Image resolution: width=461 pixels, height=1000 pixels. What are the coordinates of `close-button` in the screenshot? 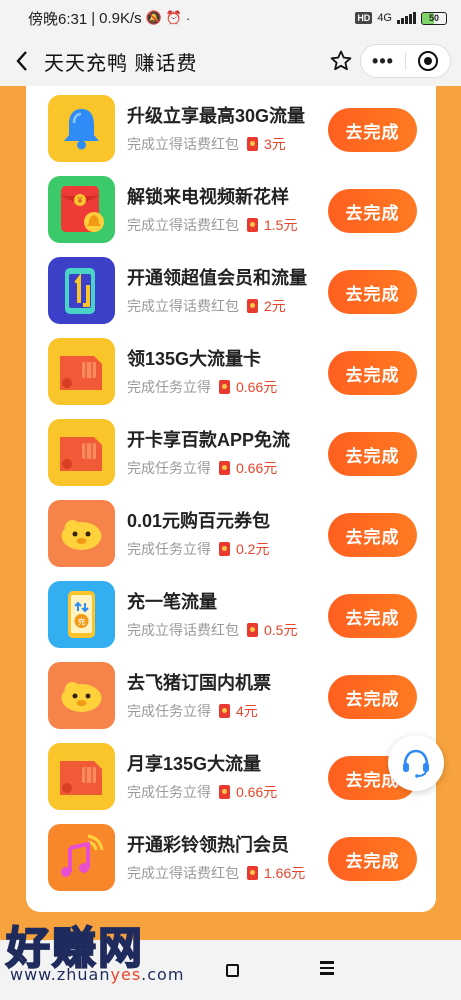 It's located at (428, 61).